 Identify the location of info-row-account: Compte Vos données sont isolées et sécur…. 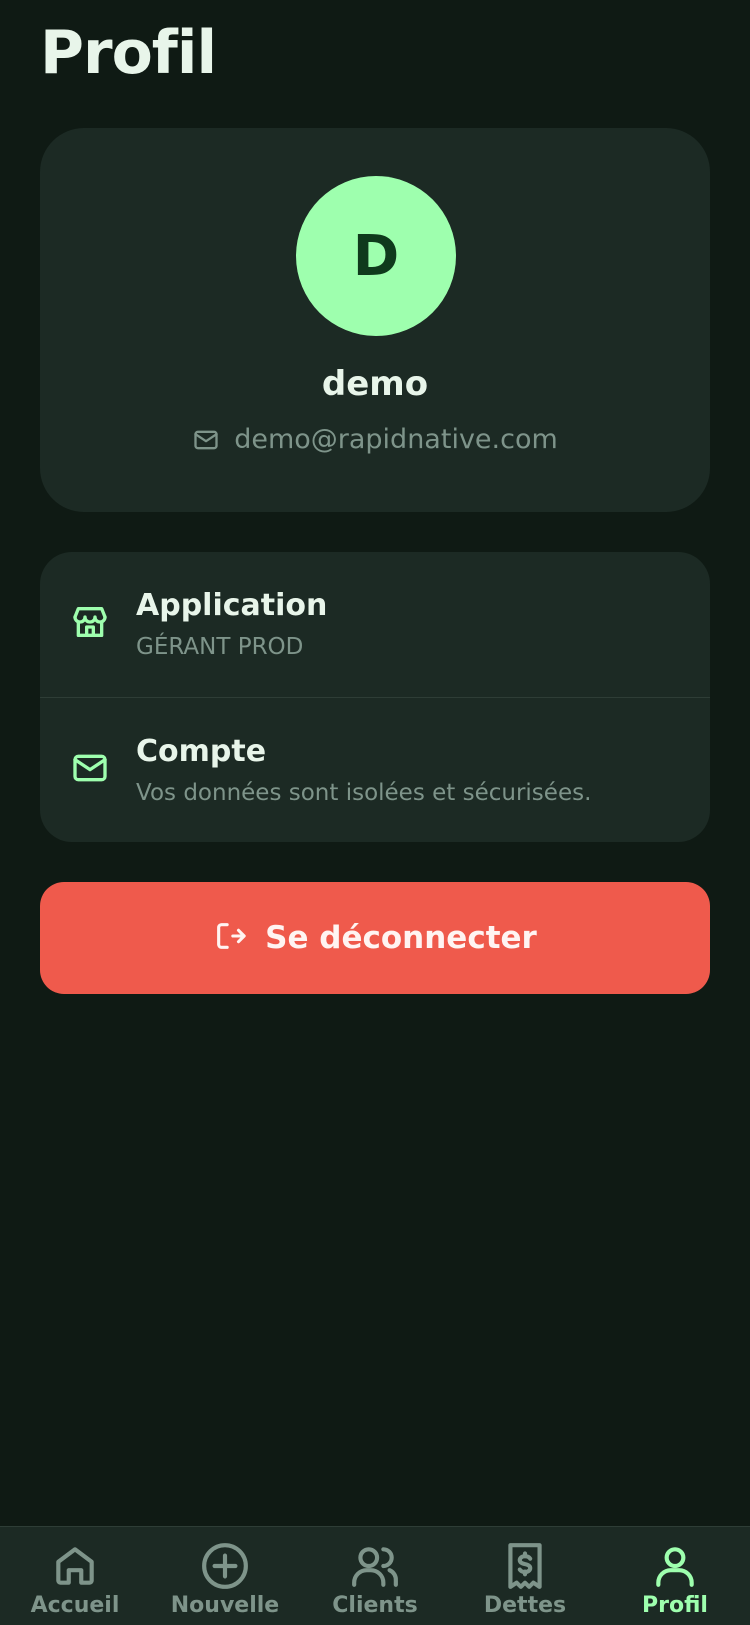
(375, 769).